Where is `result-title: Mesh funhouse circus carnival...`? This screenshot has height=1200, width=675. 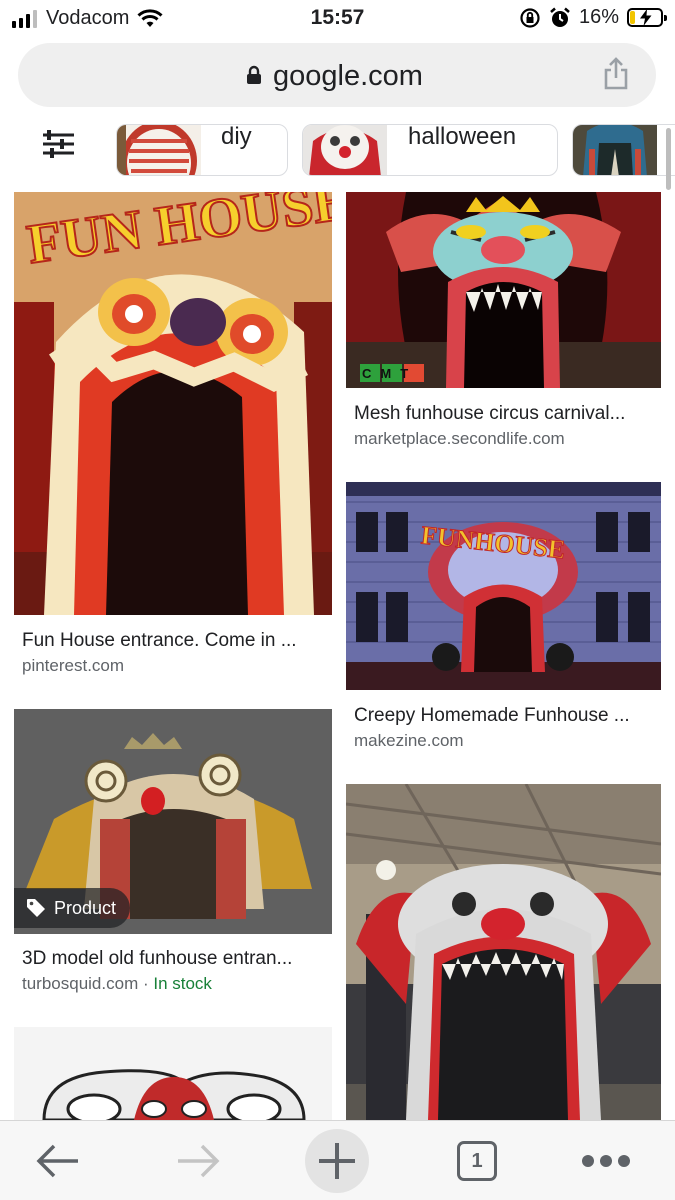
result-title: Mesh funhouse circus carnival... is located at coordinates (489, 414).